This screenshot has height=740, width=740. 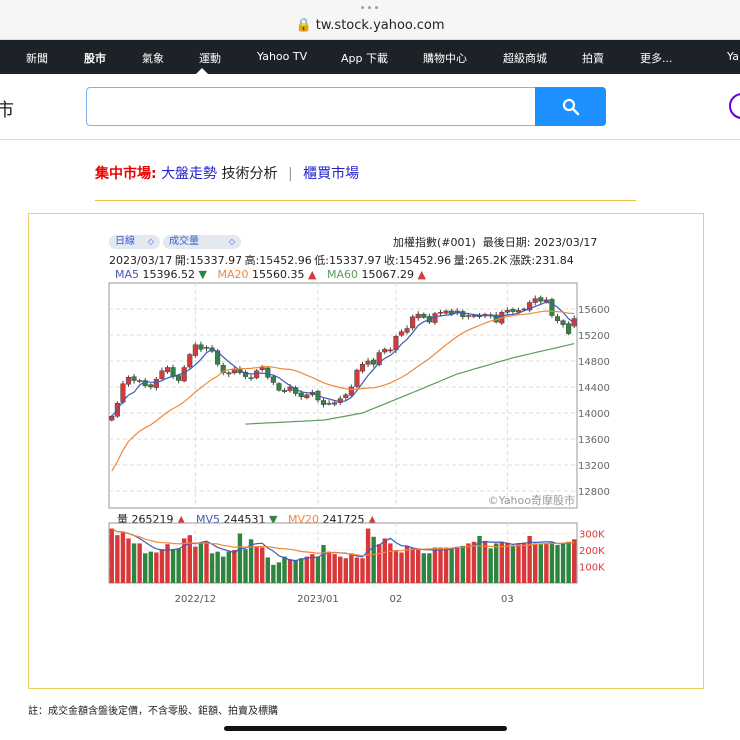 I want to click on price-tick-label: 15600, so click(x=594, y=310).